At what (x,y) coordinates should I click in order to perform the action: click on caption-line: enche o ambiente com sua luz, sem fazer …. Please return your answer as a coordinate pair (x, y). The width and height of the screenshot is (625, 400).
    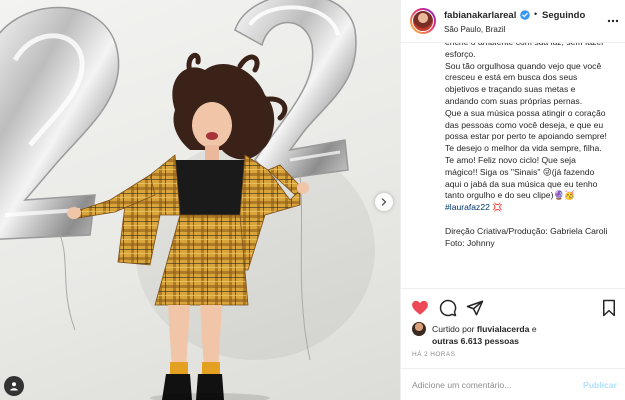
    Looking at the image, I should click on (524, 51).